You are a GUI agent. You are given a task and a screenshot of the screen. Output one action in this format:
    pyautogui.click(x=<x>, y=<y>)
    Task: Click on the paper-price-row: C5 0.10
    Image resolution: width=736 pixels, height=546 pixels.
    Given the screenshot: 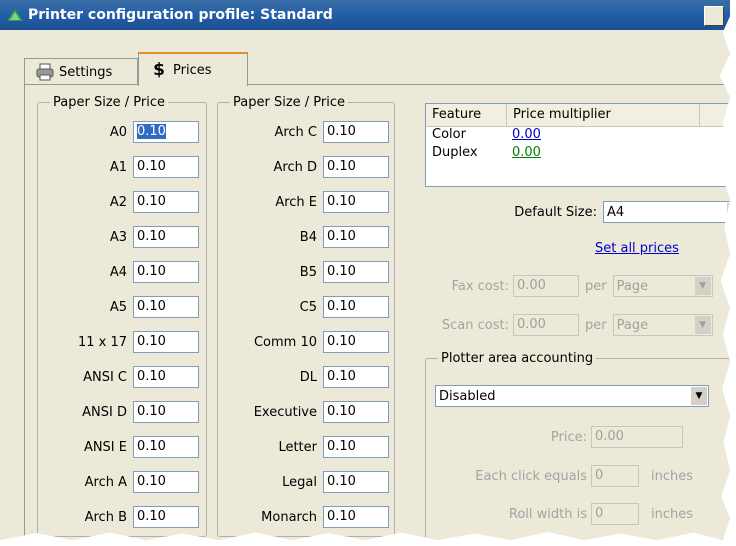 What is the action you would take?
    pyautogui.click(x=303, y=307)
    